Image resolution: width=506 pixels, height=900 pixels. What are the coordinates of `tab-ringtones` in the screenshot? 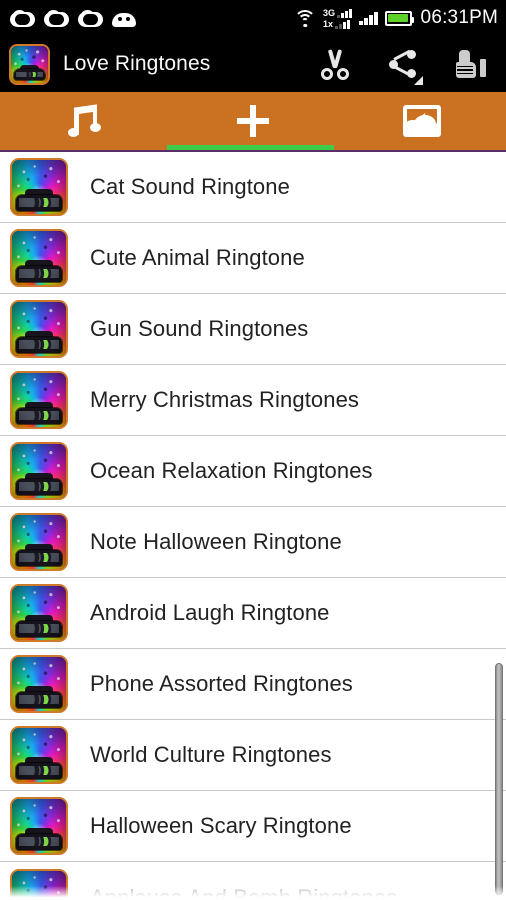 It's located at (84, 121).